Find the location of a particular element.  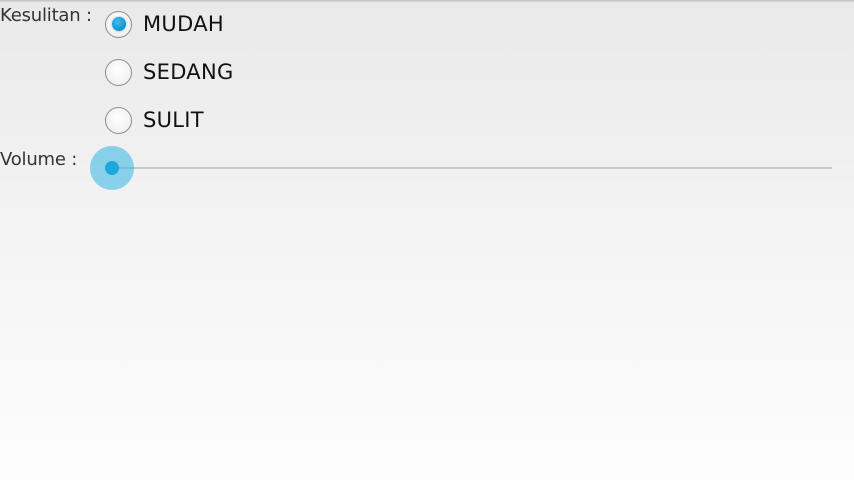

radio-label: MUDAH is located at coordinates (183, 24).